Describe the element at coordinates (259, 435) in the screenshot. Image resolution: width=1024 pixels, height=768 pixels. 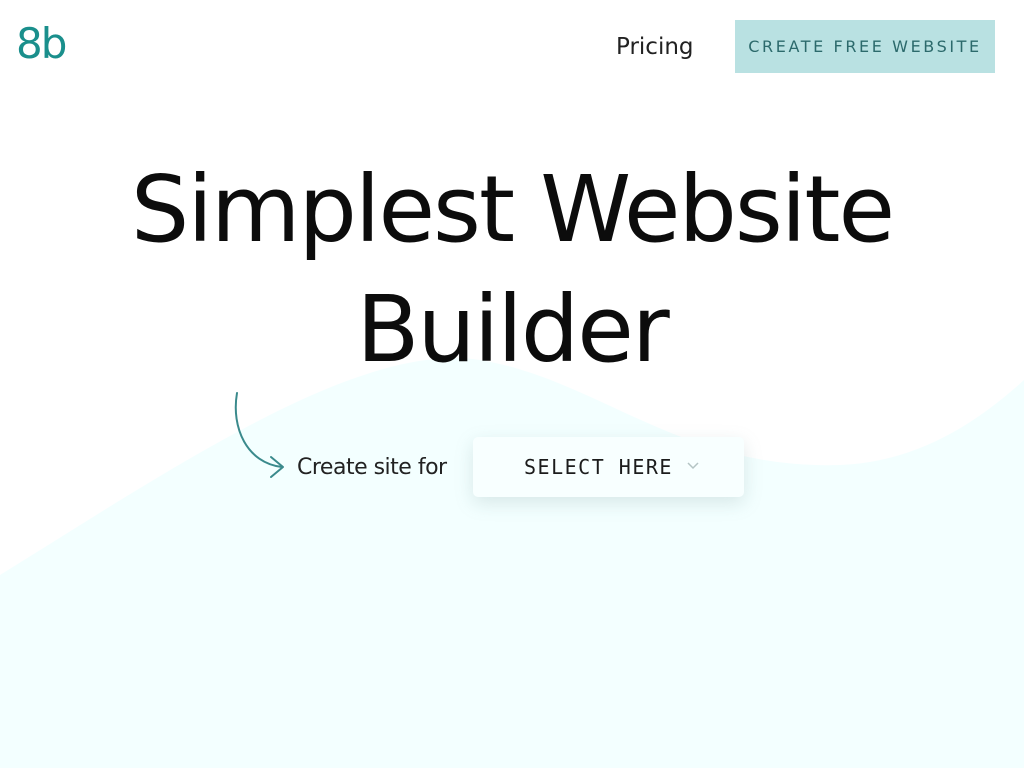
I see `curved-arrow-icon` at that location.